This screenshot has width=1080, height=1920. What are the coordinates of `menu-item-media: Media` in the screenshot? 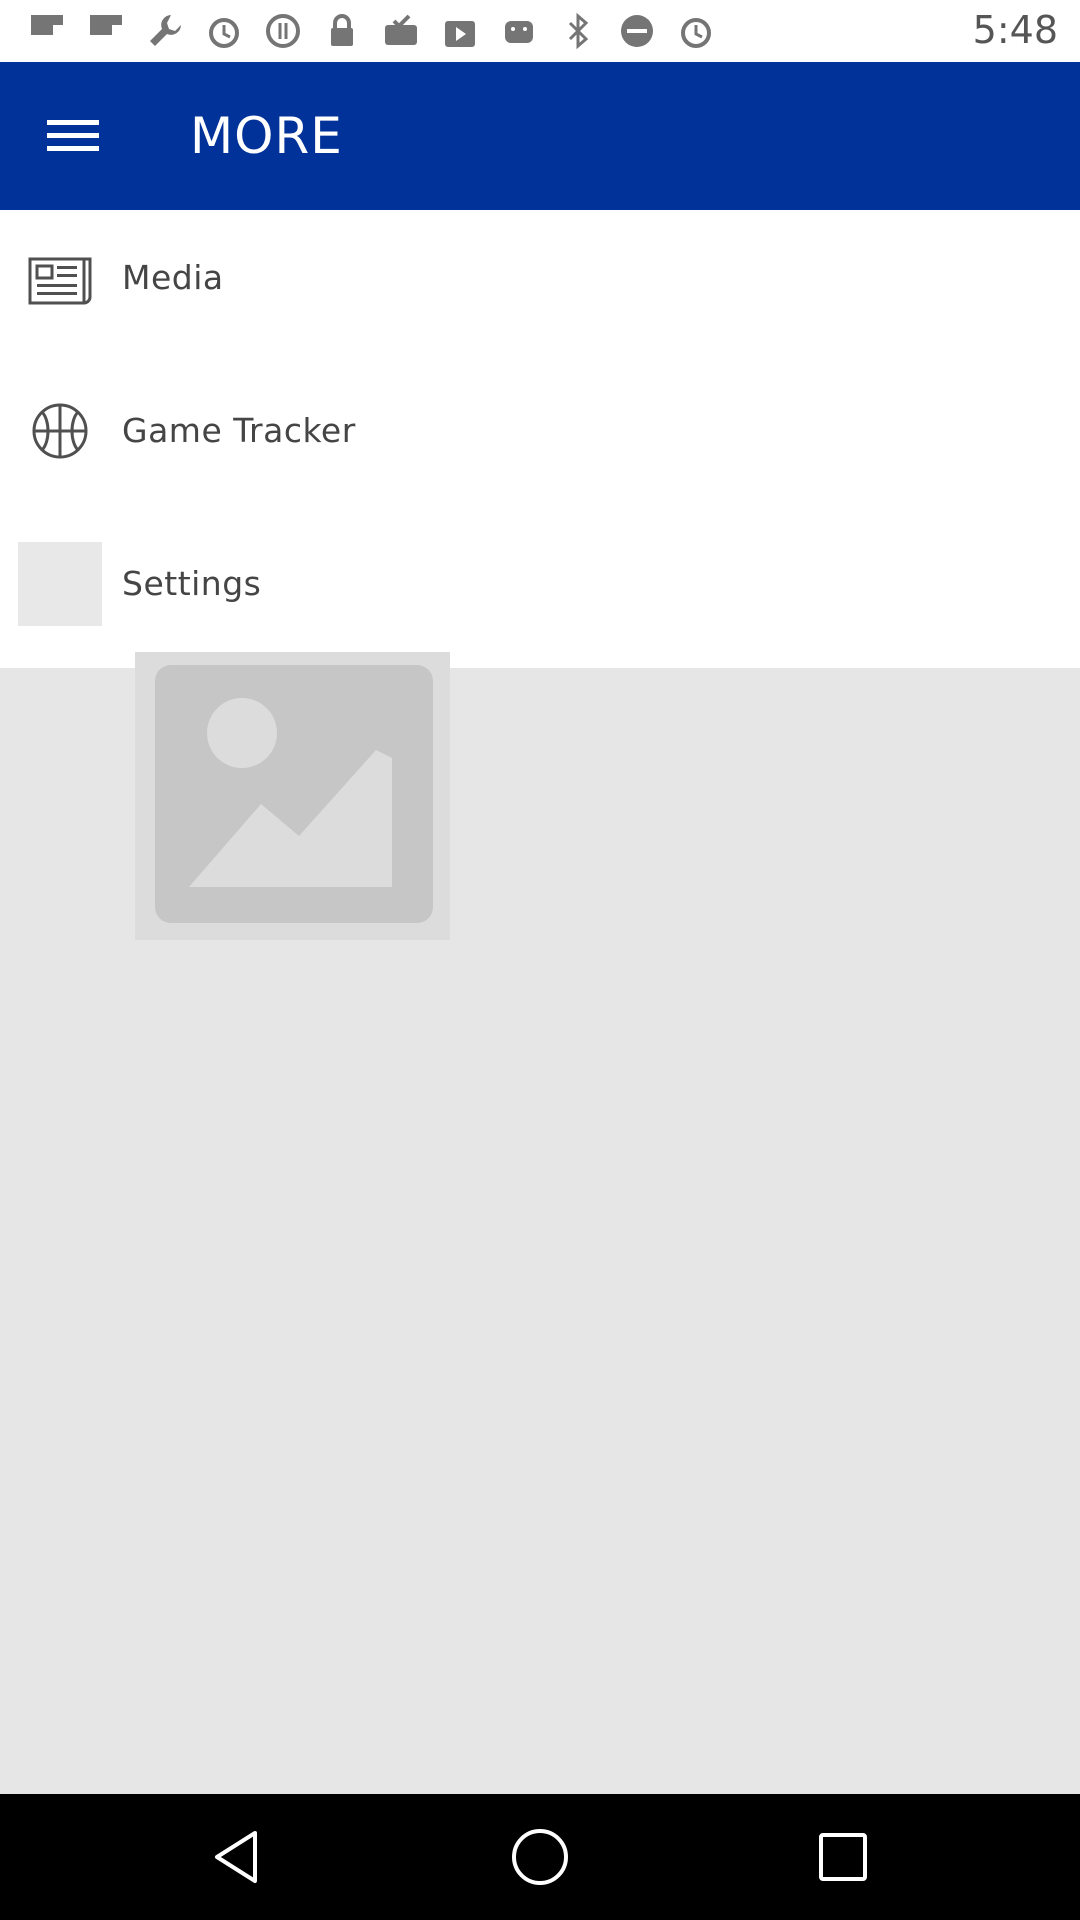 It's located at (540, 286).